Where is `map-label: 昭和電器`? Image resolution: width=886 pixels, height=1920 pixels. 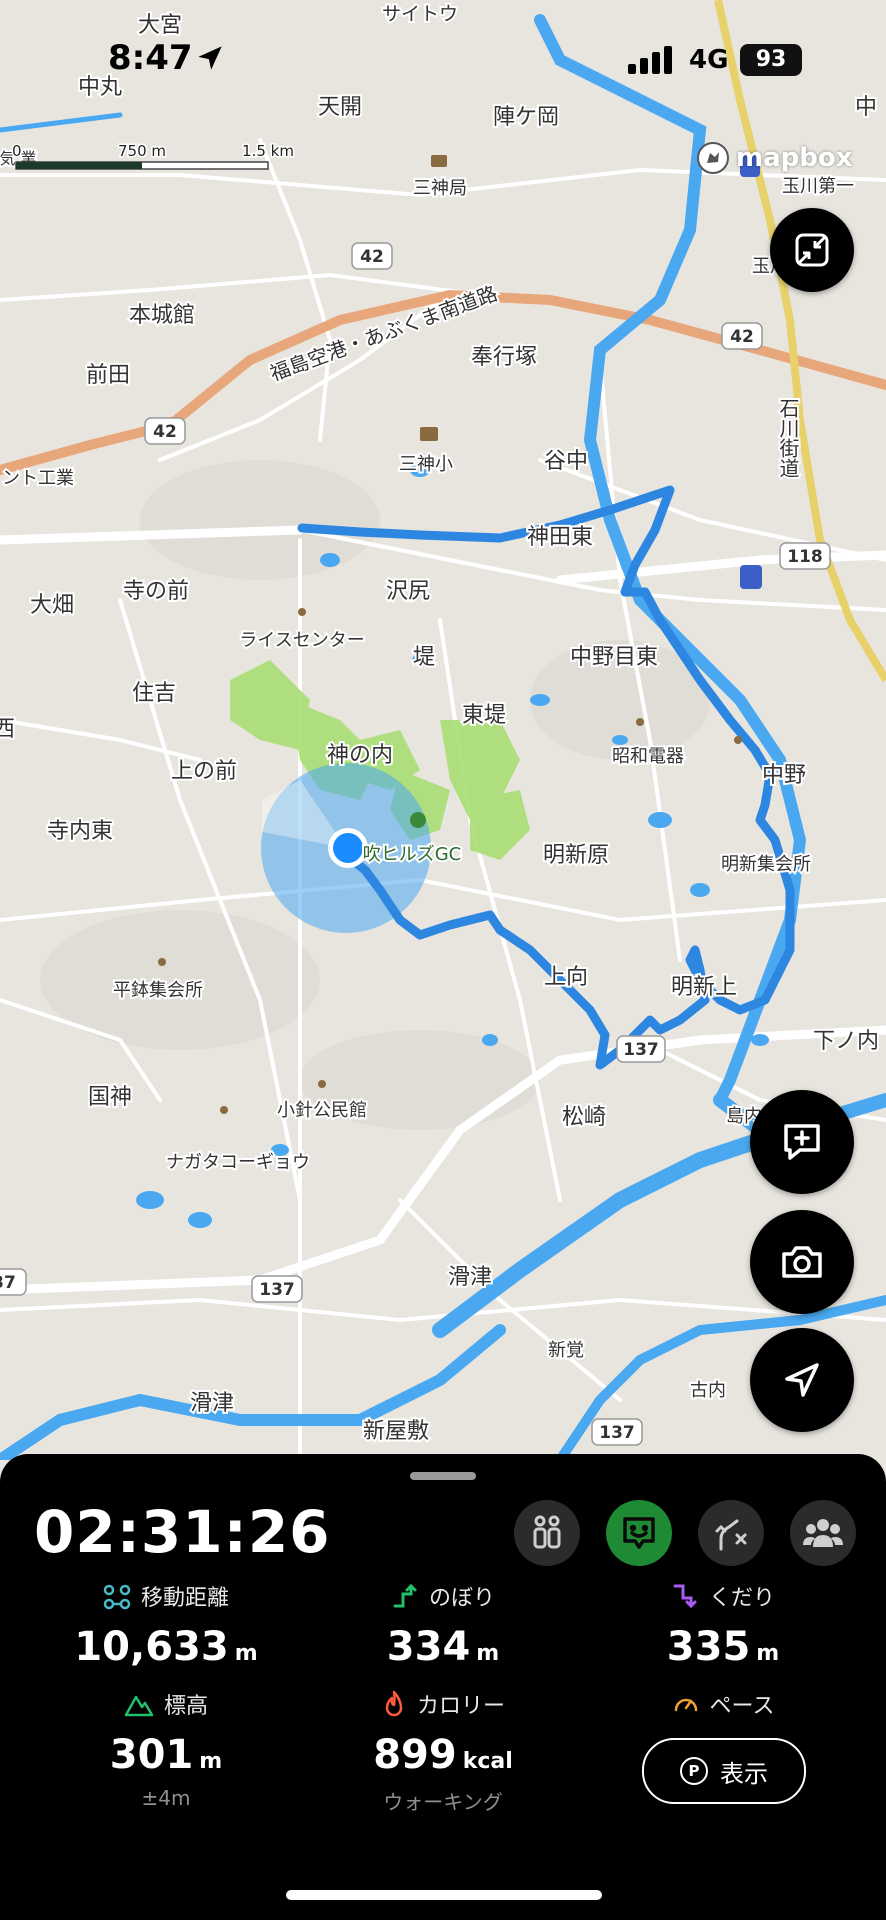 map-label: 昭和電器 is located at coordinates (648, 756).